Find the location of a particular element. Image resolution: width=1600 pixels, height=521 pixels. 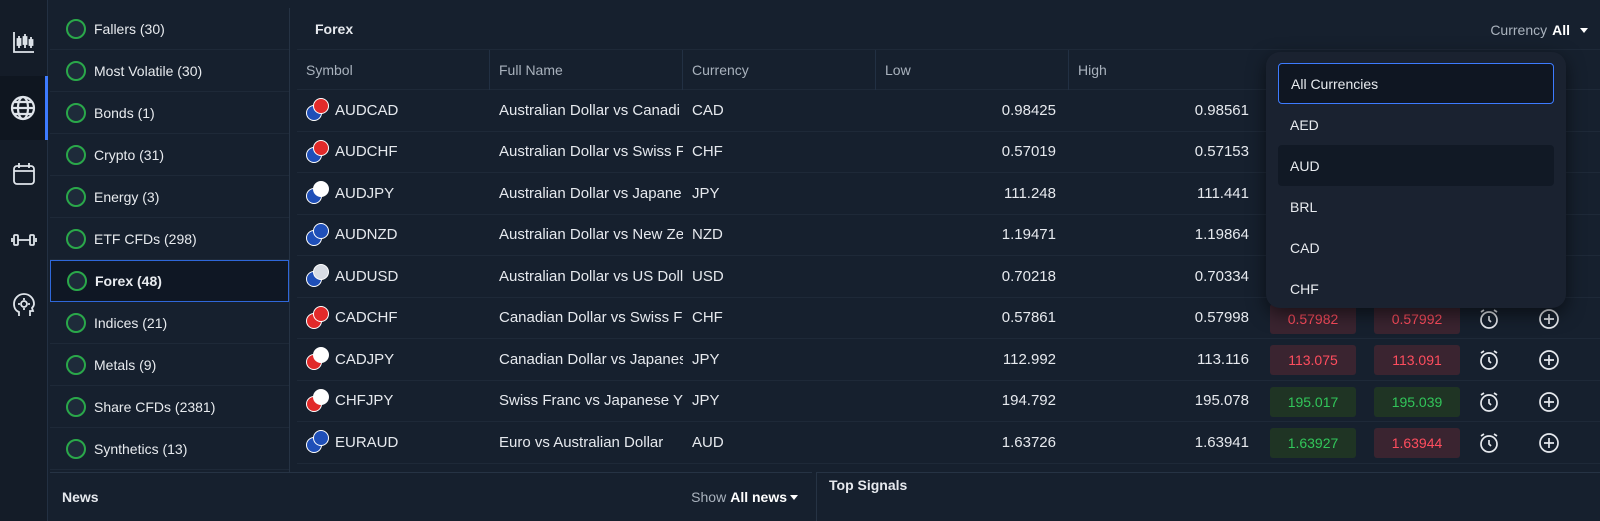

bid-price: 0.57982 is located at coordinates (1313, 318).